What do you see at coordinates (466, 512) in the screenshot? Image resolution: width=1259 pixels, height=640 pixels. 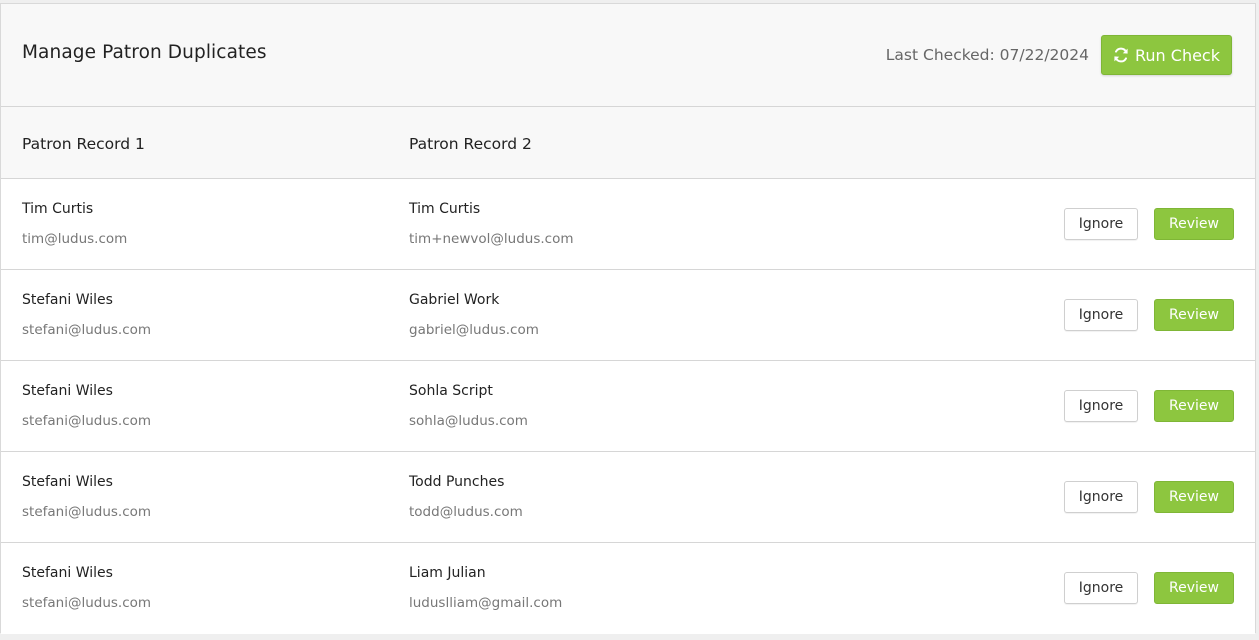 I see `record2-email: todd@ludus.com` at bounding box center [466, 512].